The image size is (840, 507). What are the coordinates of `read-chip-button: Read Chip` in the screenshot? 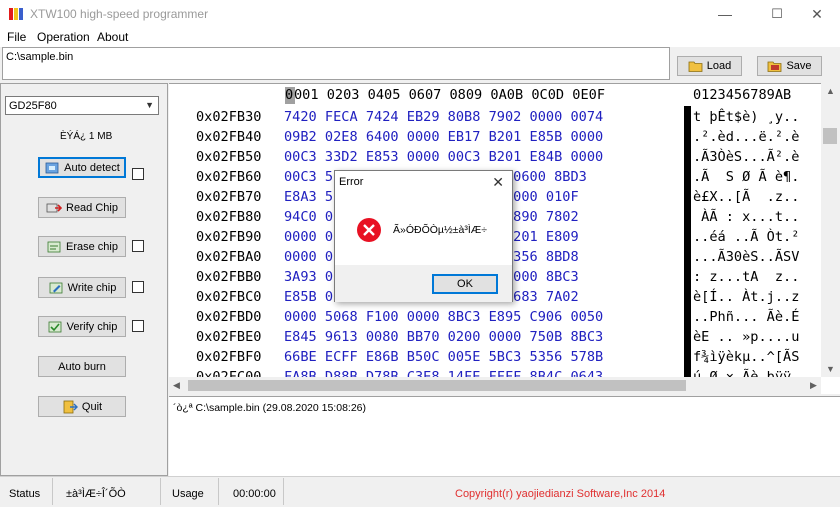 It's located at (82, 207).